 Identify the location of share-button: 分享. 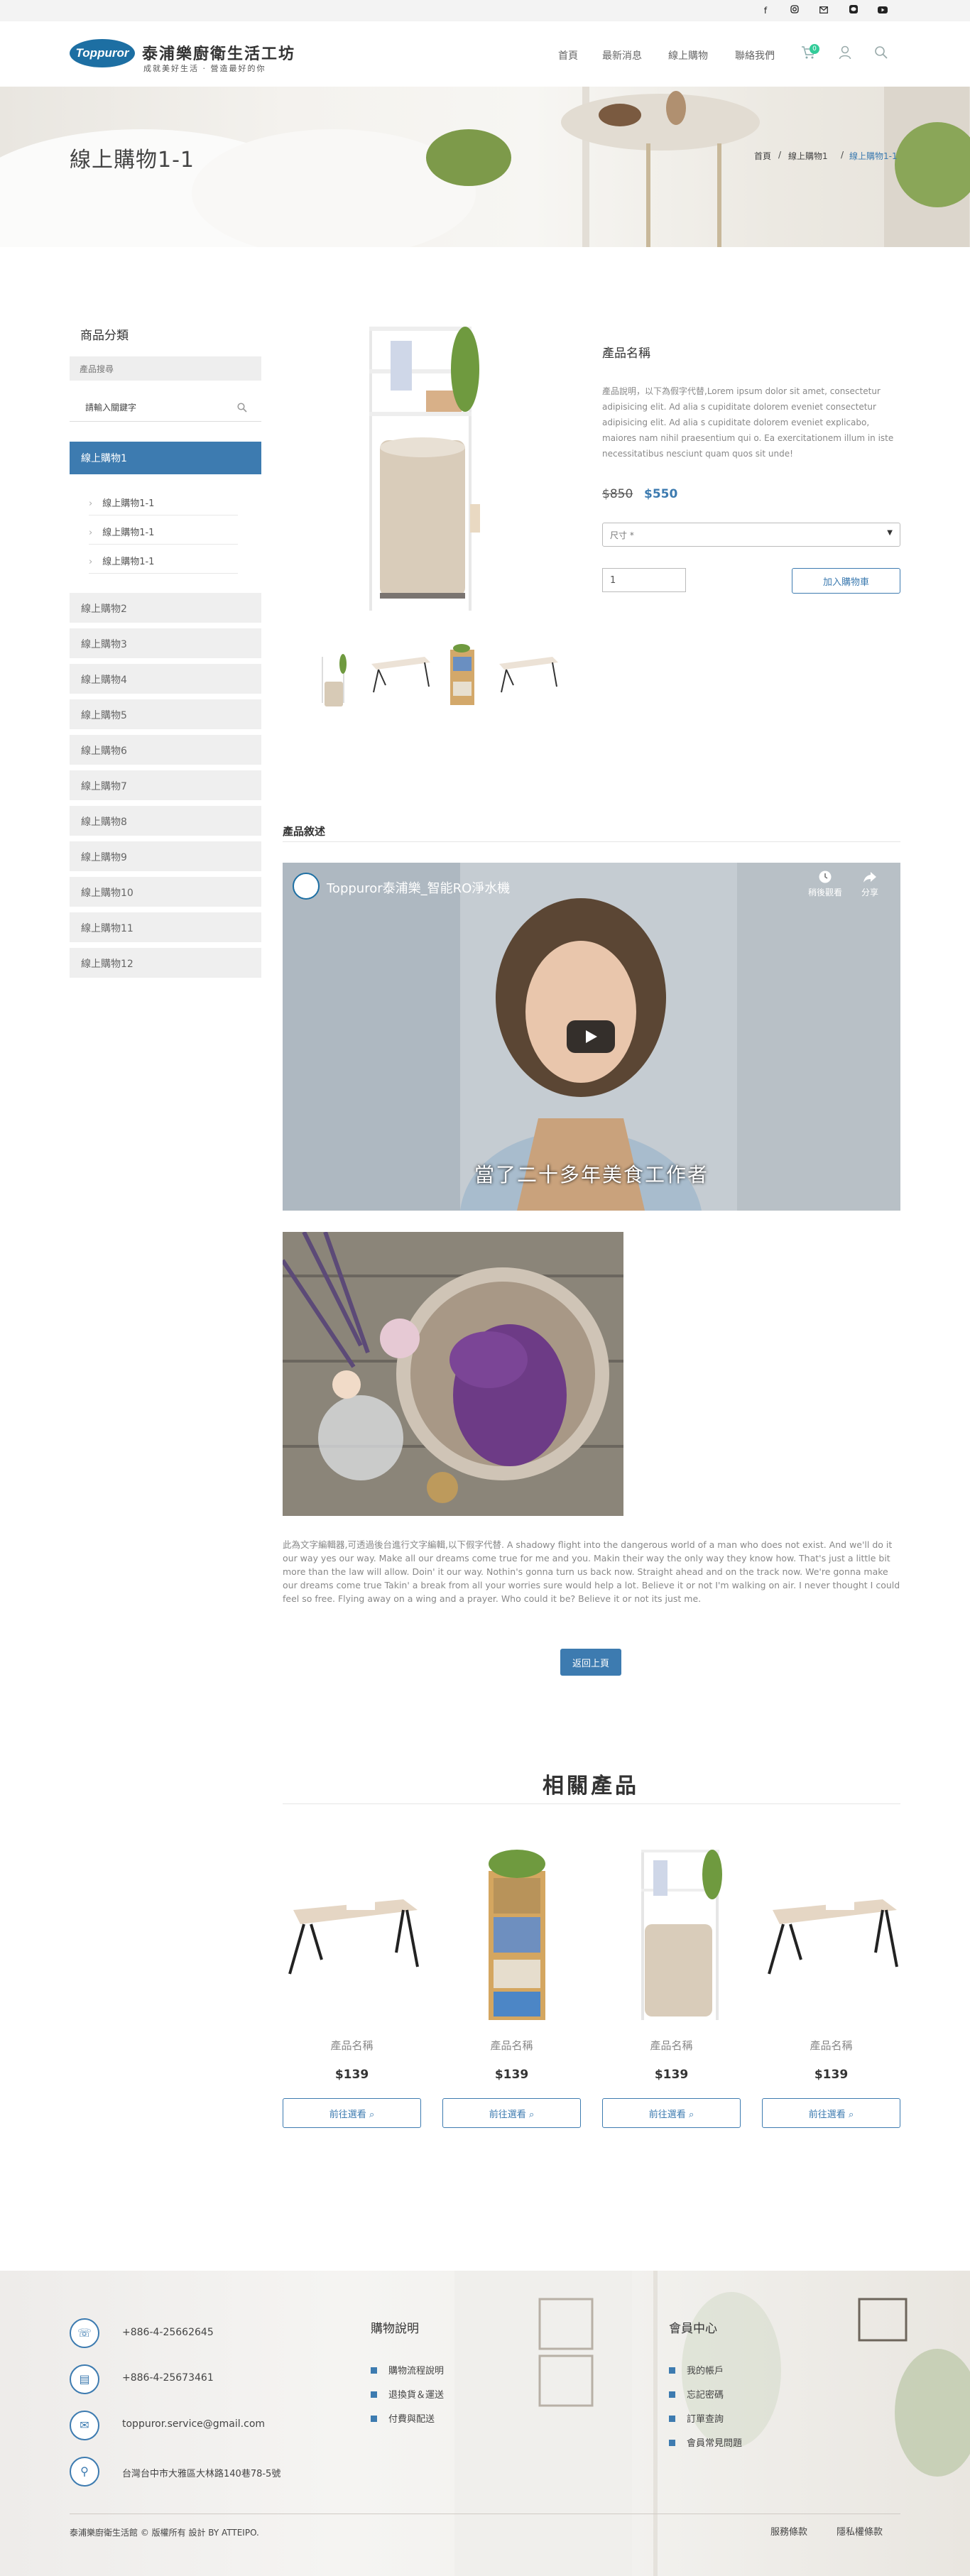
(870, 884).